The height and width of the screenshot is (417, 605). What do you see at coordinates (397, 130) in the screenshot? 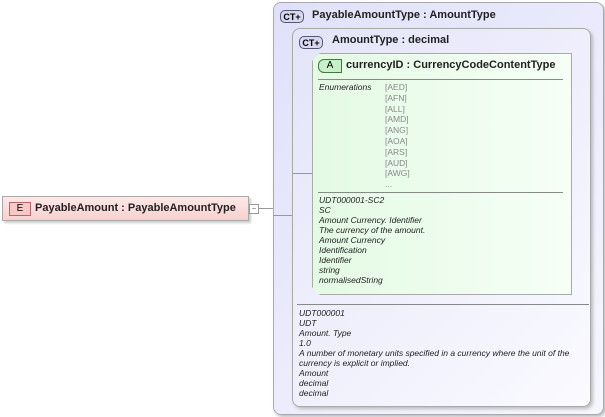
I see `enum-value: [ANG]` at bounding box center [397, 130].